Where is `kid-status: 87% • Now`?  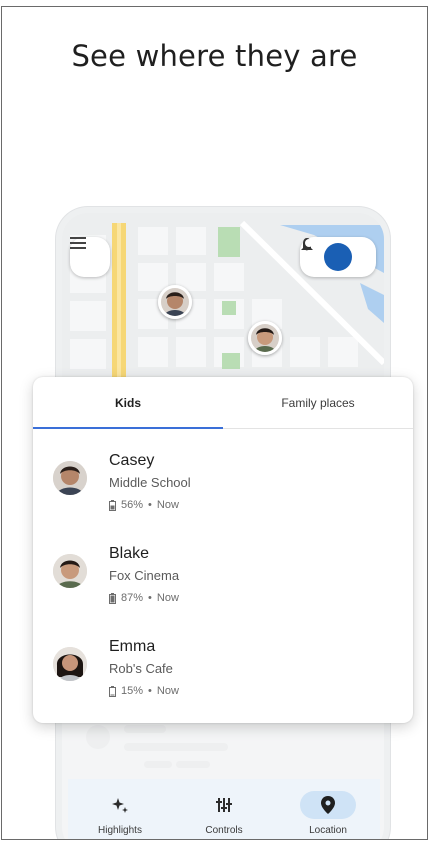 kid-status: 87% • Now is located at coordinates (144, 598).